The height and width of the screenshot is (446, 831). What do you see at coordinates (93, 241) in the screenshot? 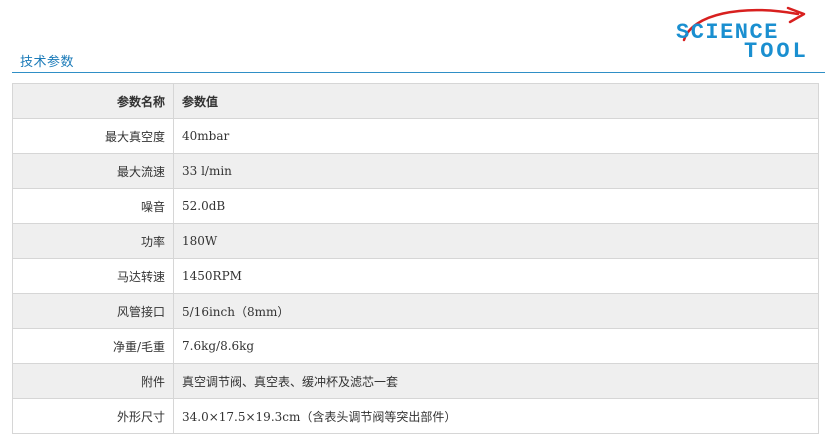
I see `row-key-cell: 功率` at bounding box center [93, 241].